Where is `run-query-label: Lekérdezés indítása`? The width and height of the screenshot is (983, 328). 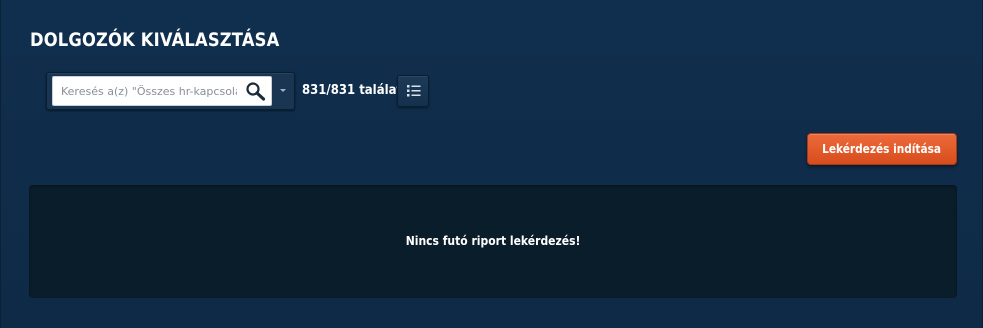
run-query-label: Lekérdezés indítása is located at coordinates (882, 149).